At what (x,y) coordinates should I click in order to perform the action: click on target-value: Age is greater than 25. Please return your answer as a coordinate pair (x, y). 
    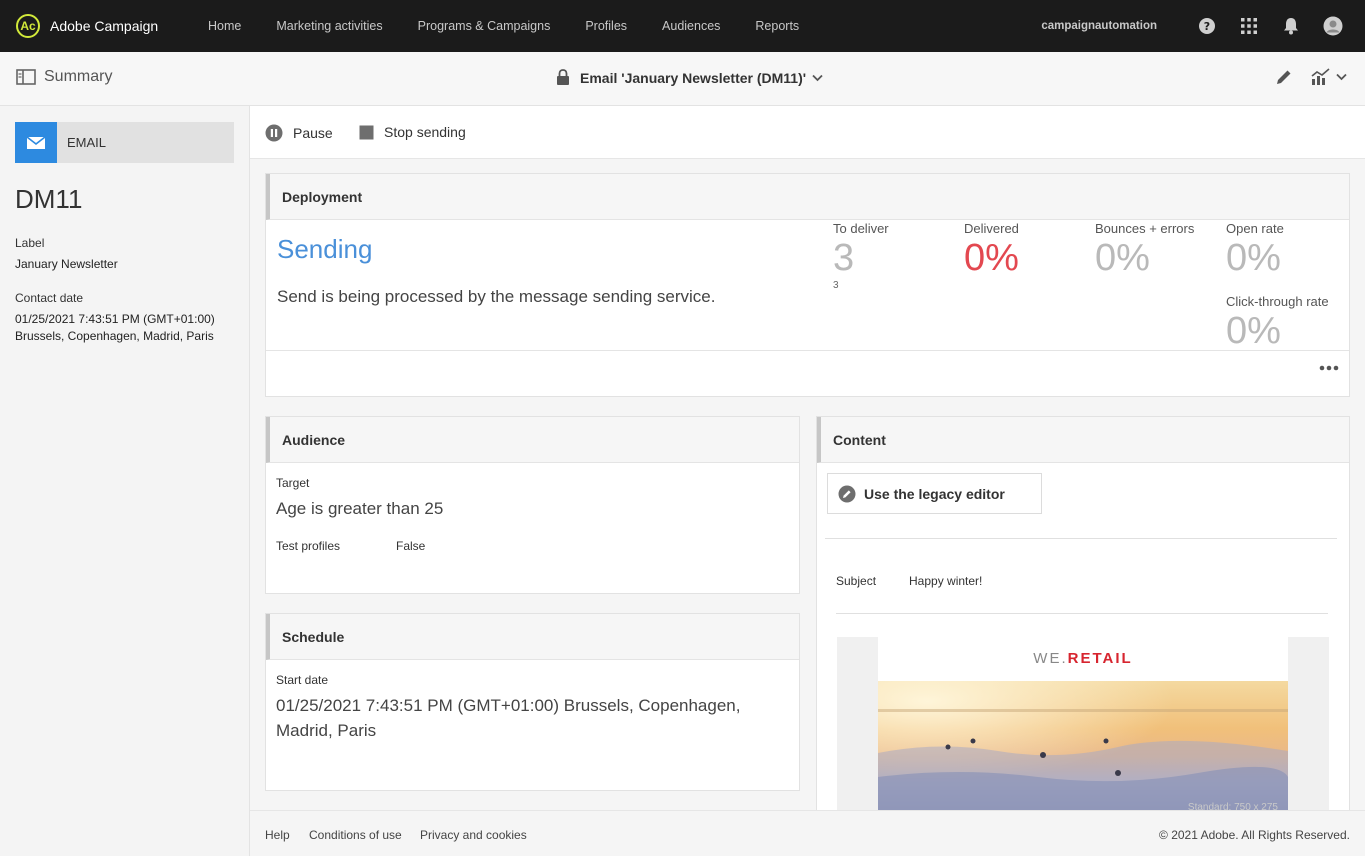
    Looking at the image, I should click on (360, 508).